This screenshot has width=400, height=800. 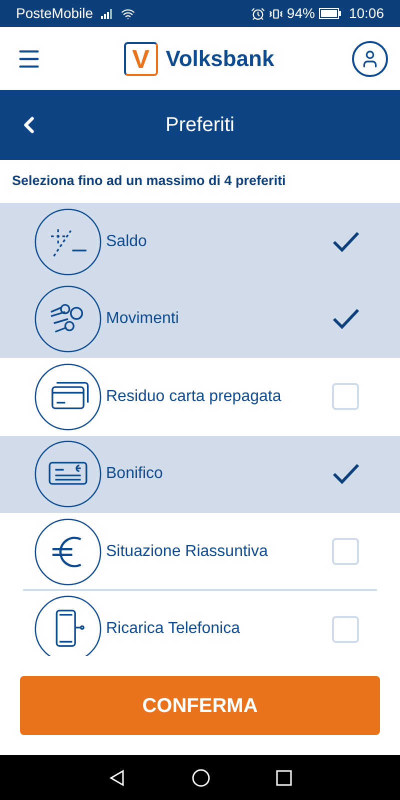 What do you see at coordinates (200, 241) in the screenshot?
I see `favorite-option: Saldo` at bounding box center [200, 241].